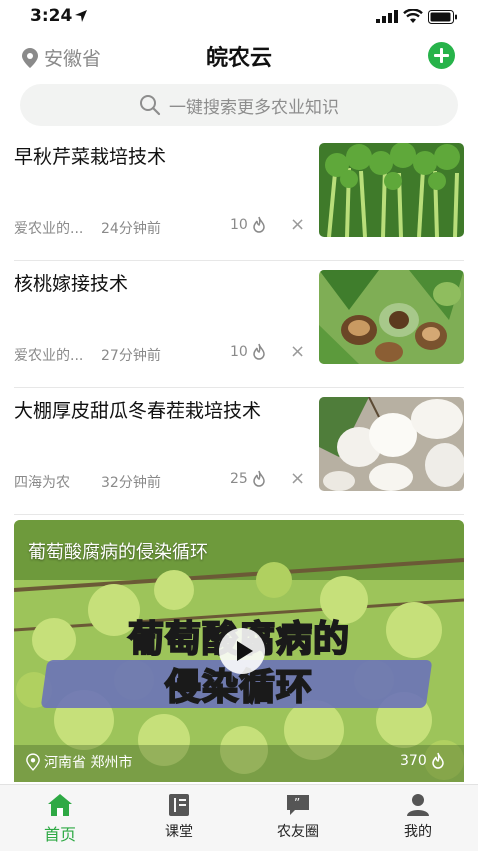 Image resolution: width=478 pixels, height=851 pixels. I want to click on search-icon, so click(150, 105).